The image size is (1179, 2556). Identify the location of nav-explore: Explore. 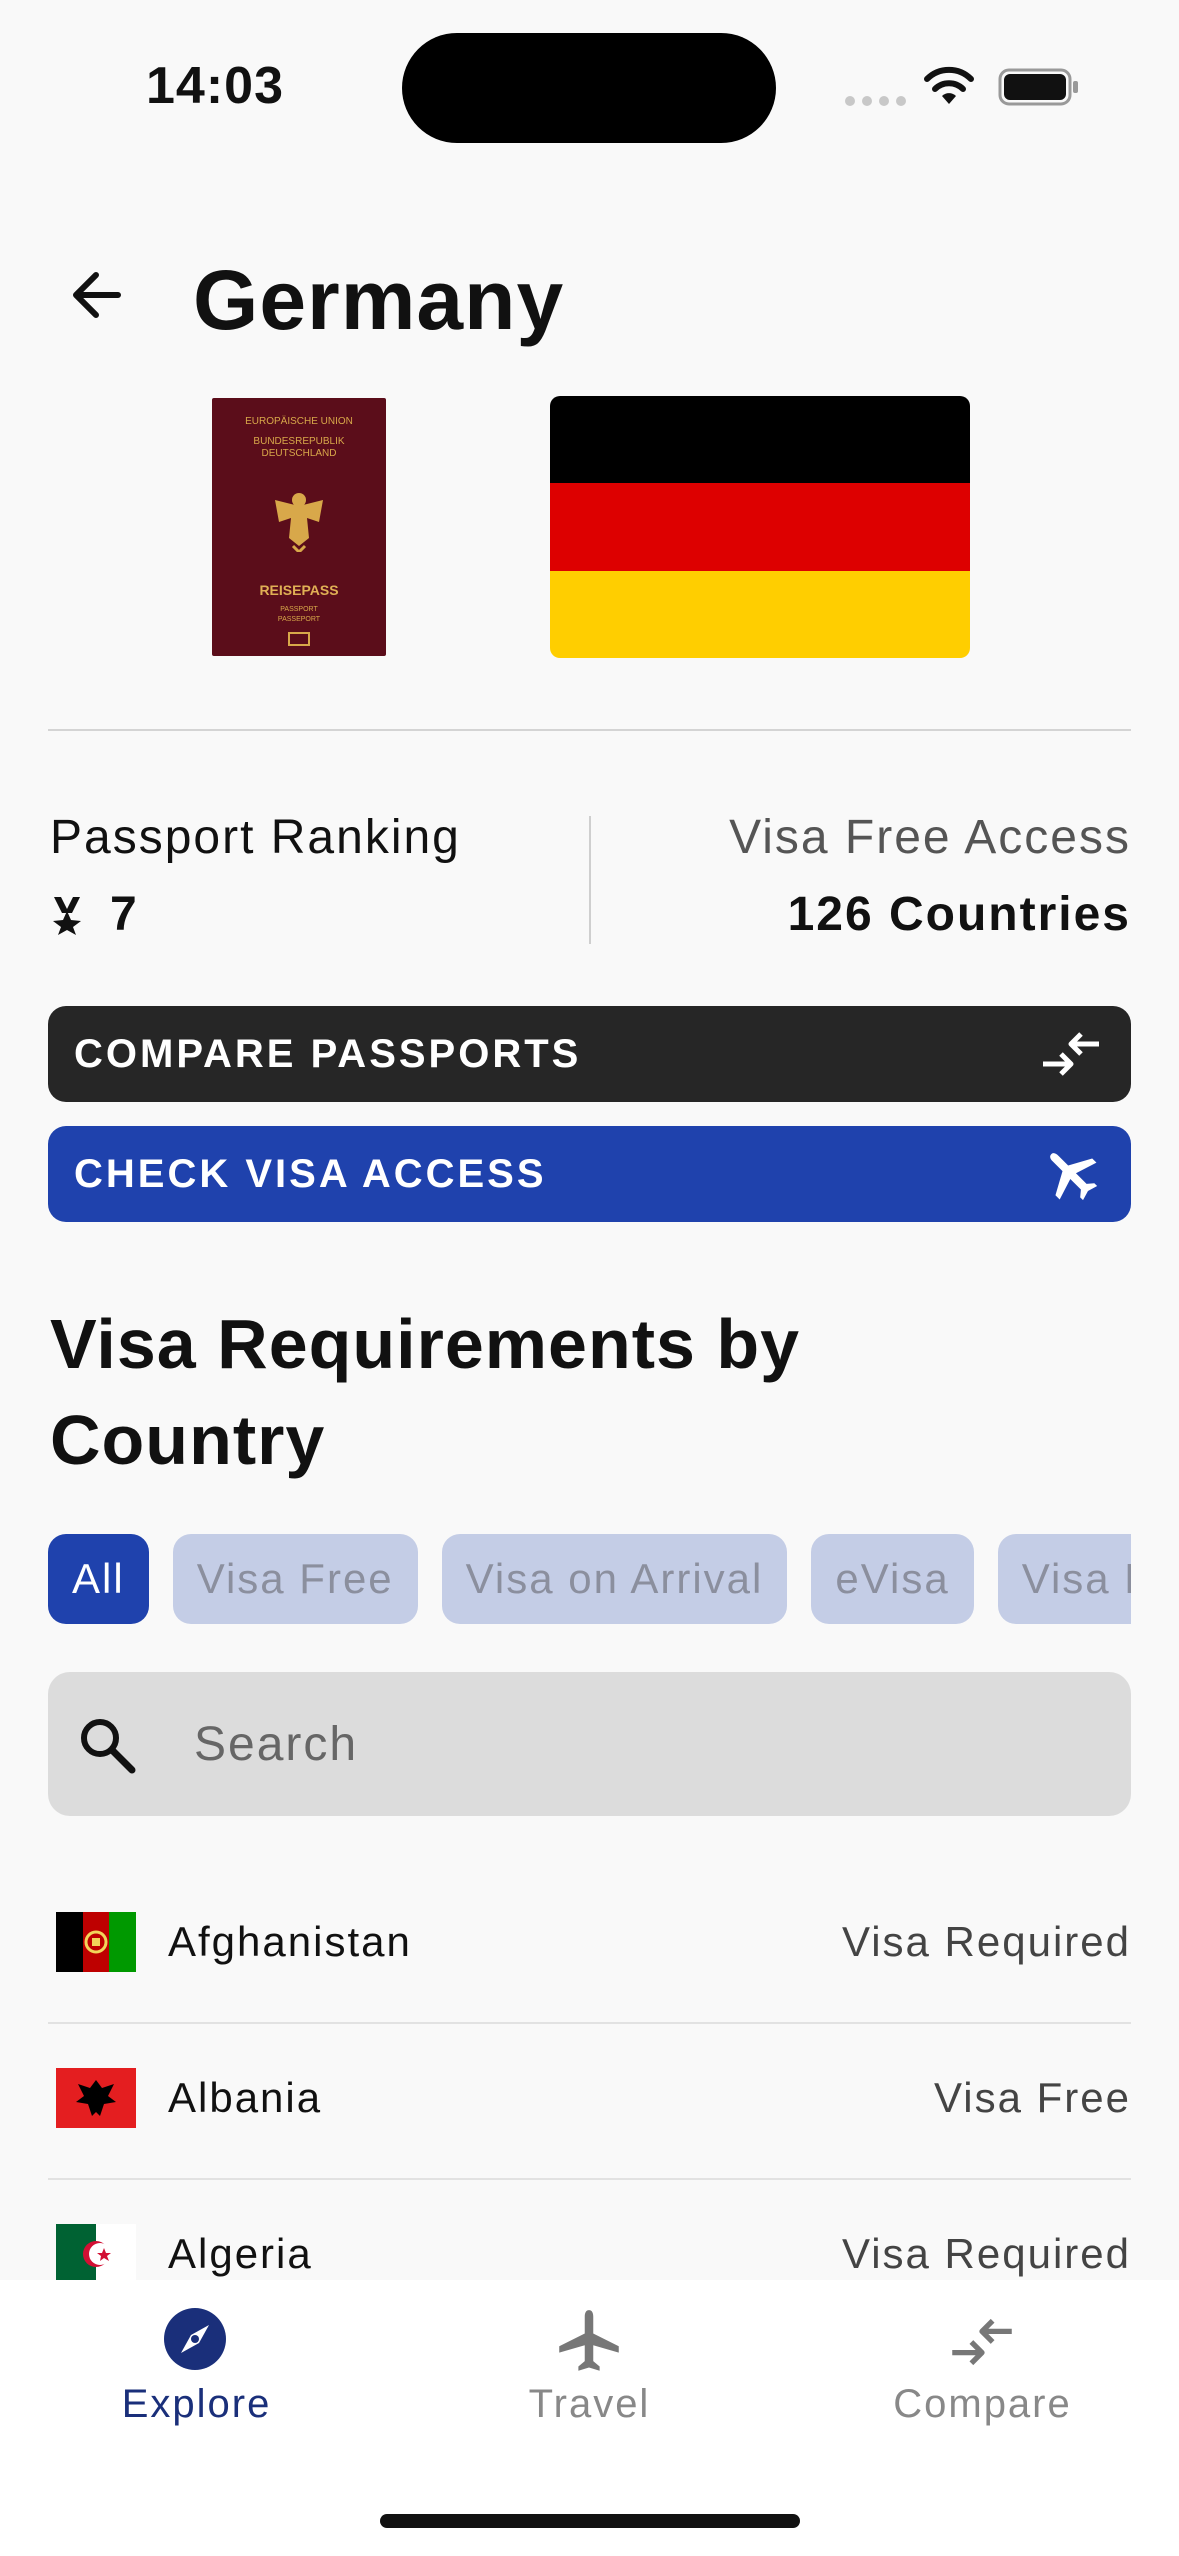
(196, 2370).